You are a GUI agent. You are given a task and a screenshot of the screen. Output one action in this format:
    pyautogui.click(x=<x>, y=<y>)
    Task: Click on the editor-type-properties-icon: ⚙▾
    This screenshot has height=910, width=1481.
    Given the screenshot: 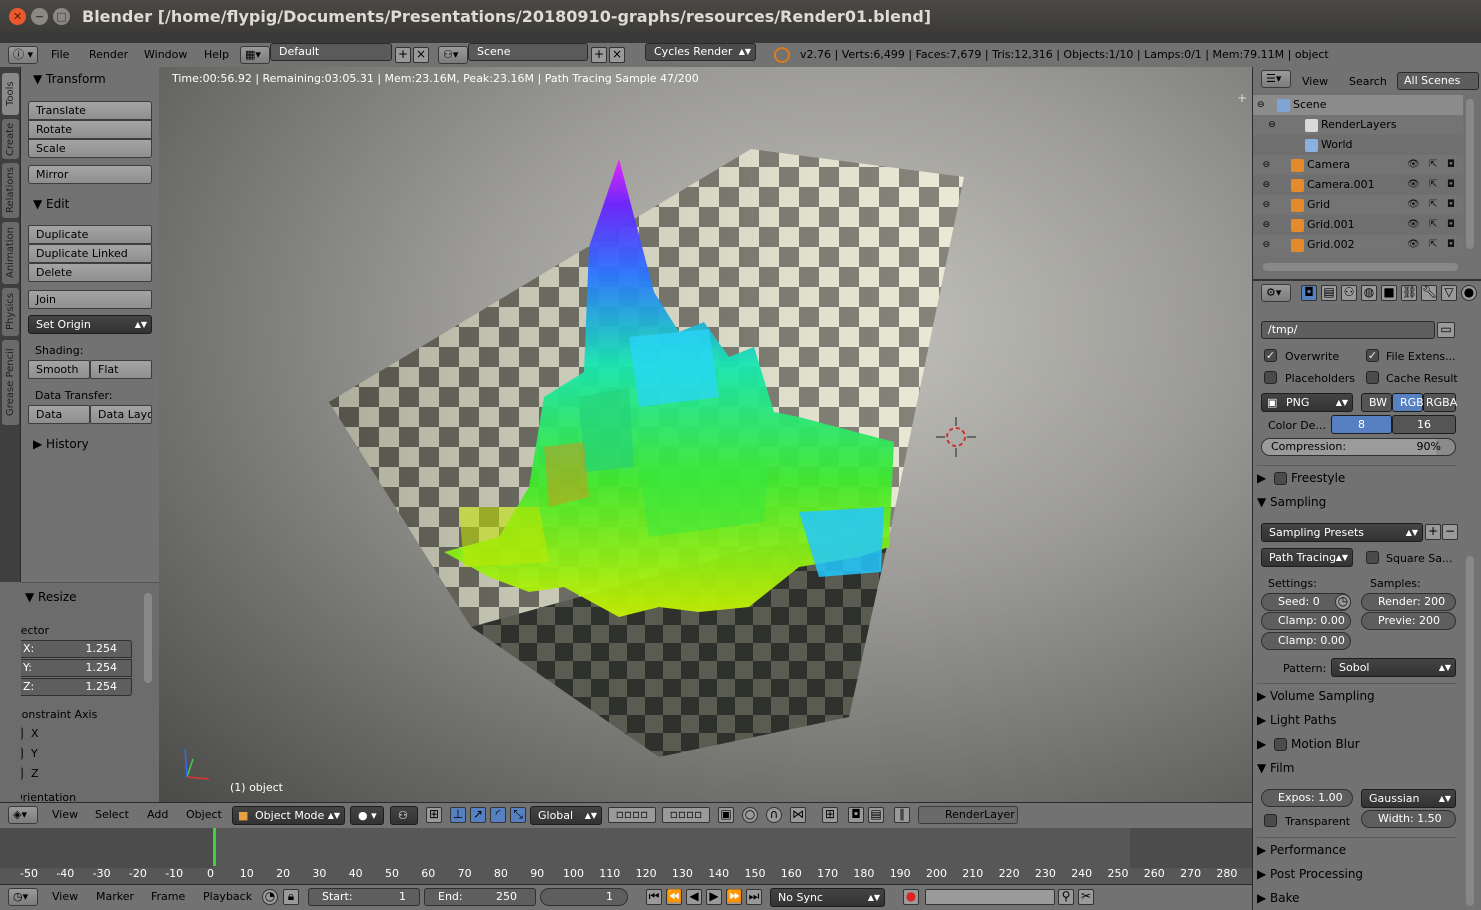 What is the action you would take?
    pyautogui.click(x=1276, y=293)
    